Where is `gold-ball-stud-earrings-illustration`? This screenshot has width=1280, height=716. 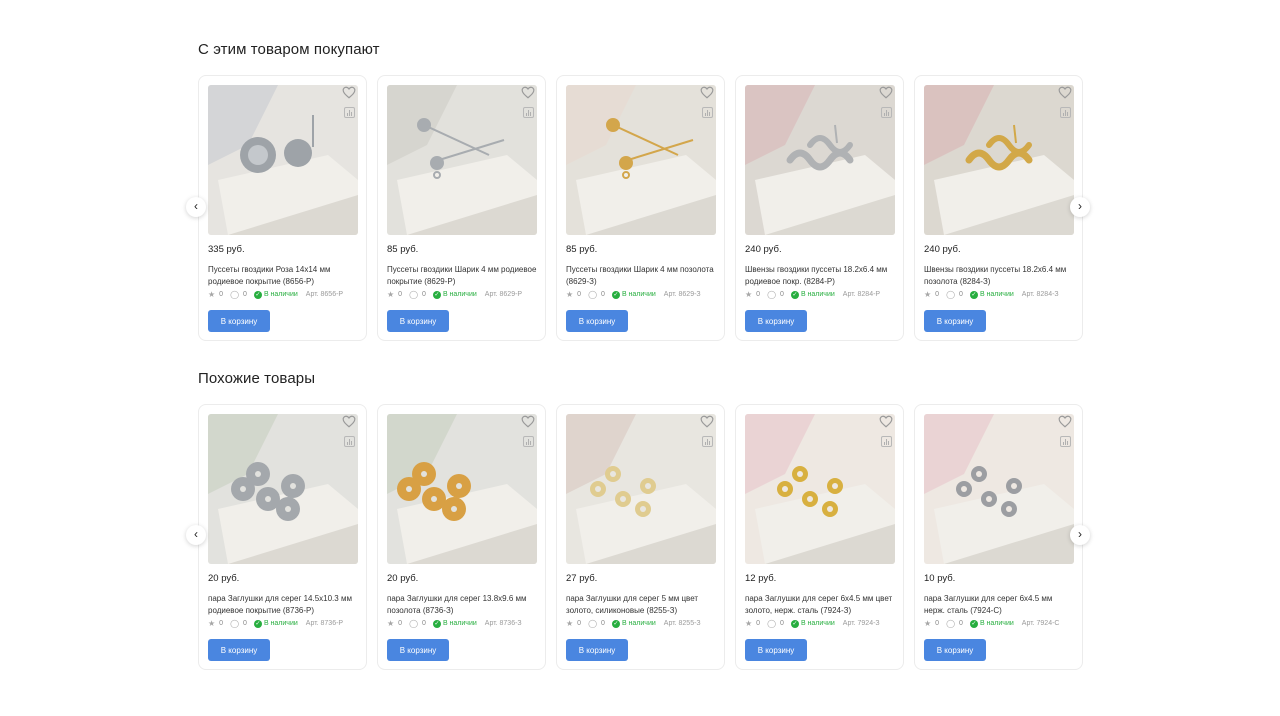
gold-ball-stud-earrings-illustration is located at coordinates (641, 160).